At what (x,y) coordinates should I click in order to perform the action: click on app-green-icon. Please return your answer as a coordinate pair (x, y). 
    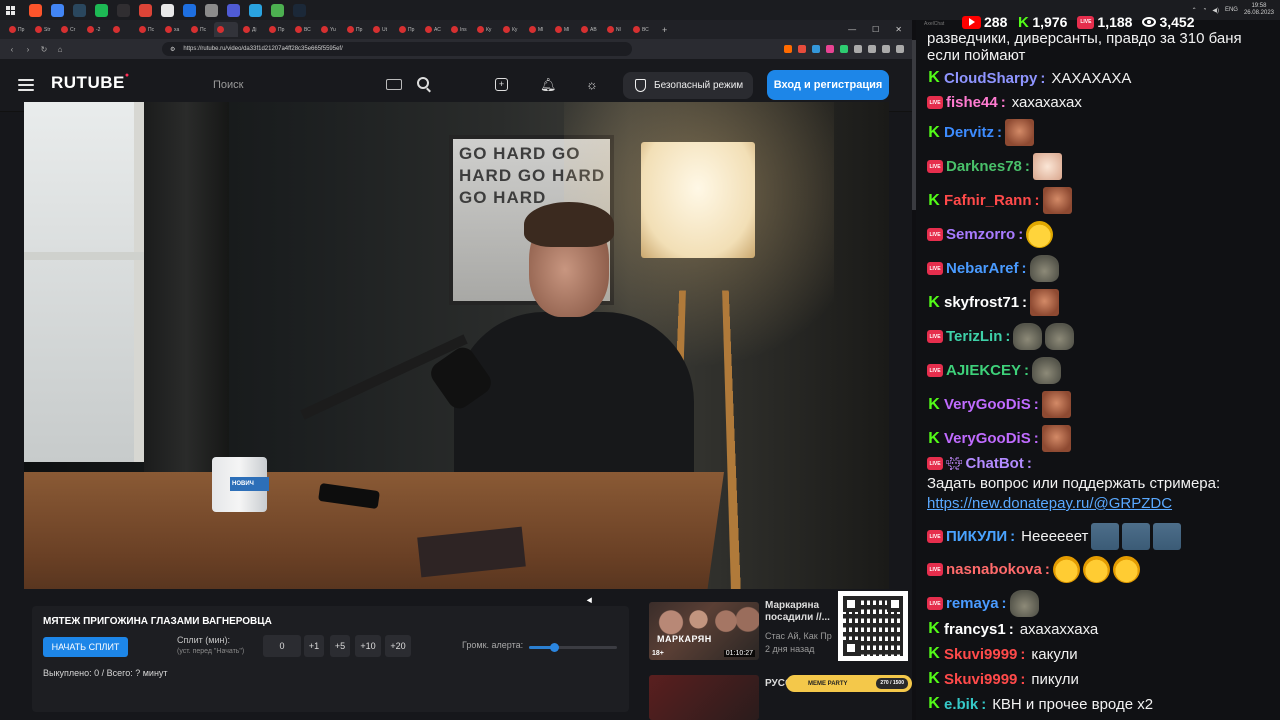
    Looking at the image, I should click on (277, 10).